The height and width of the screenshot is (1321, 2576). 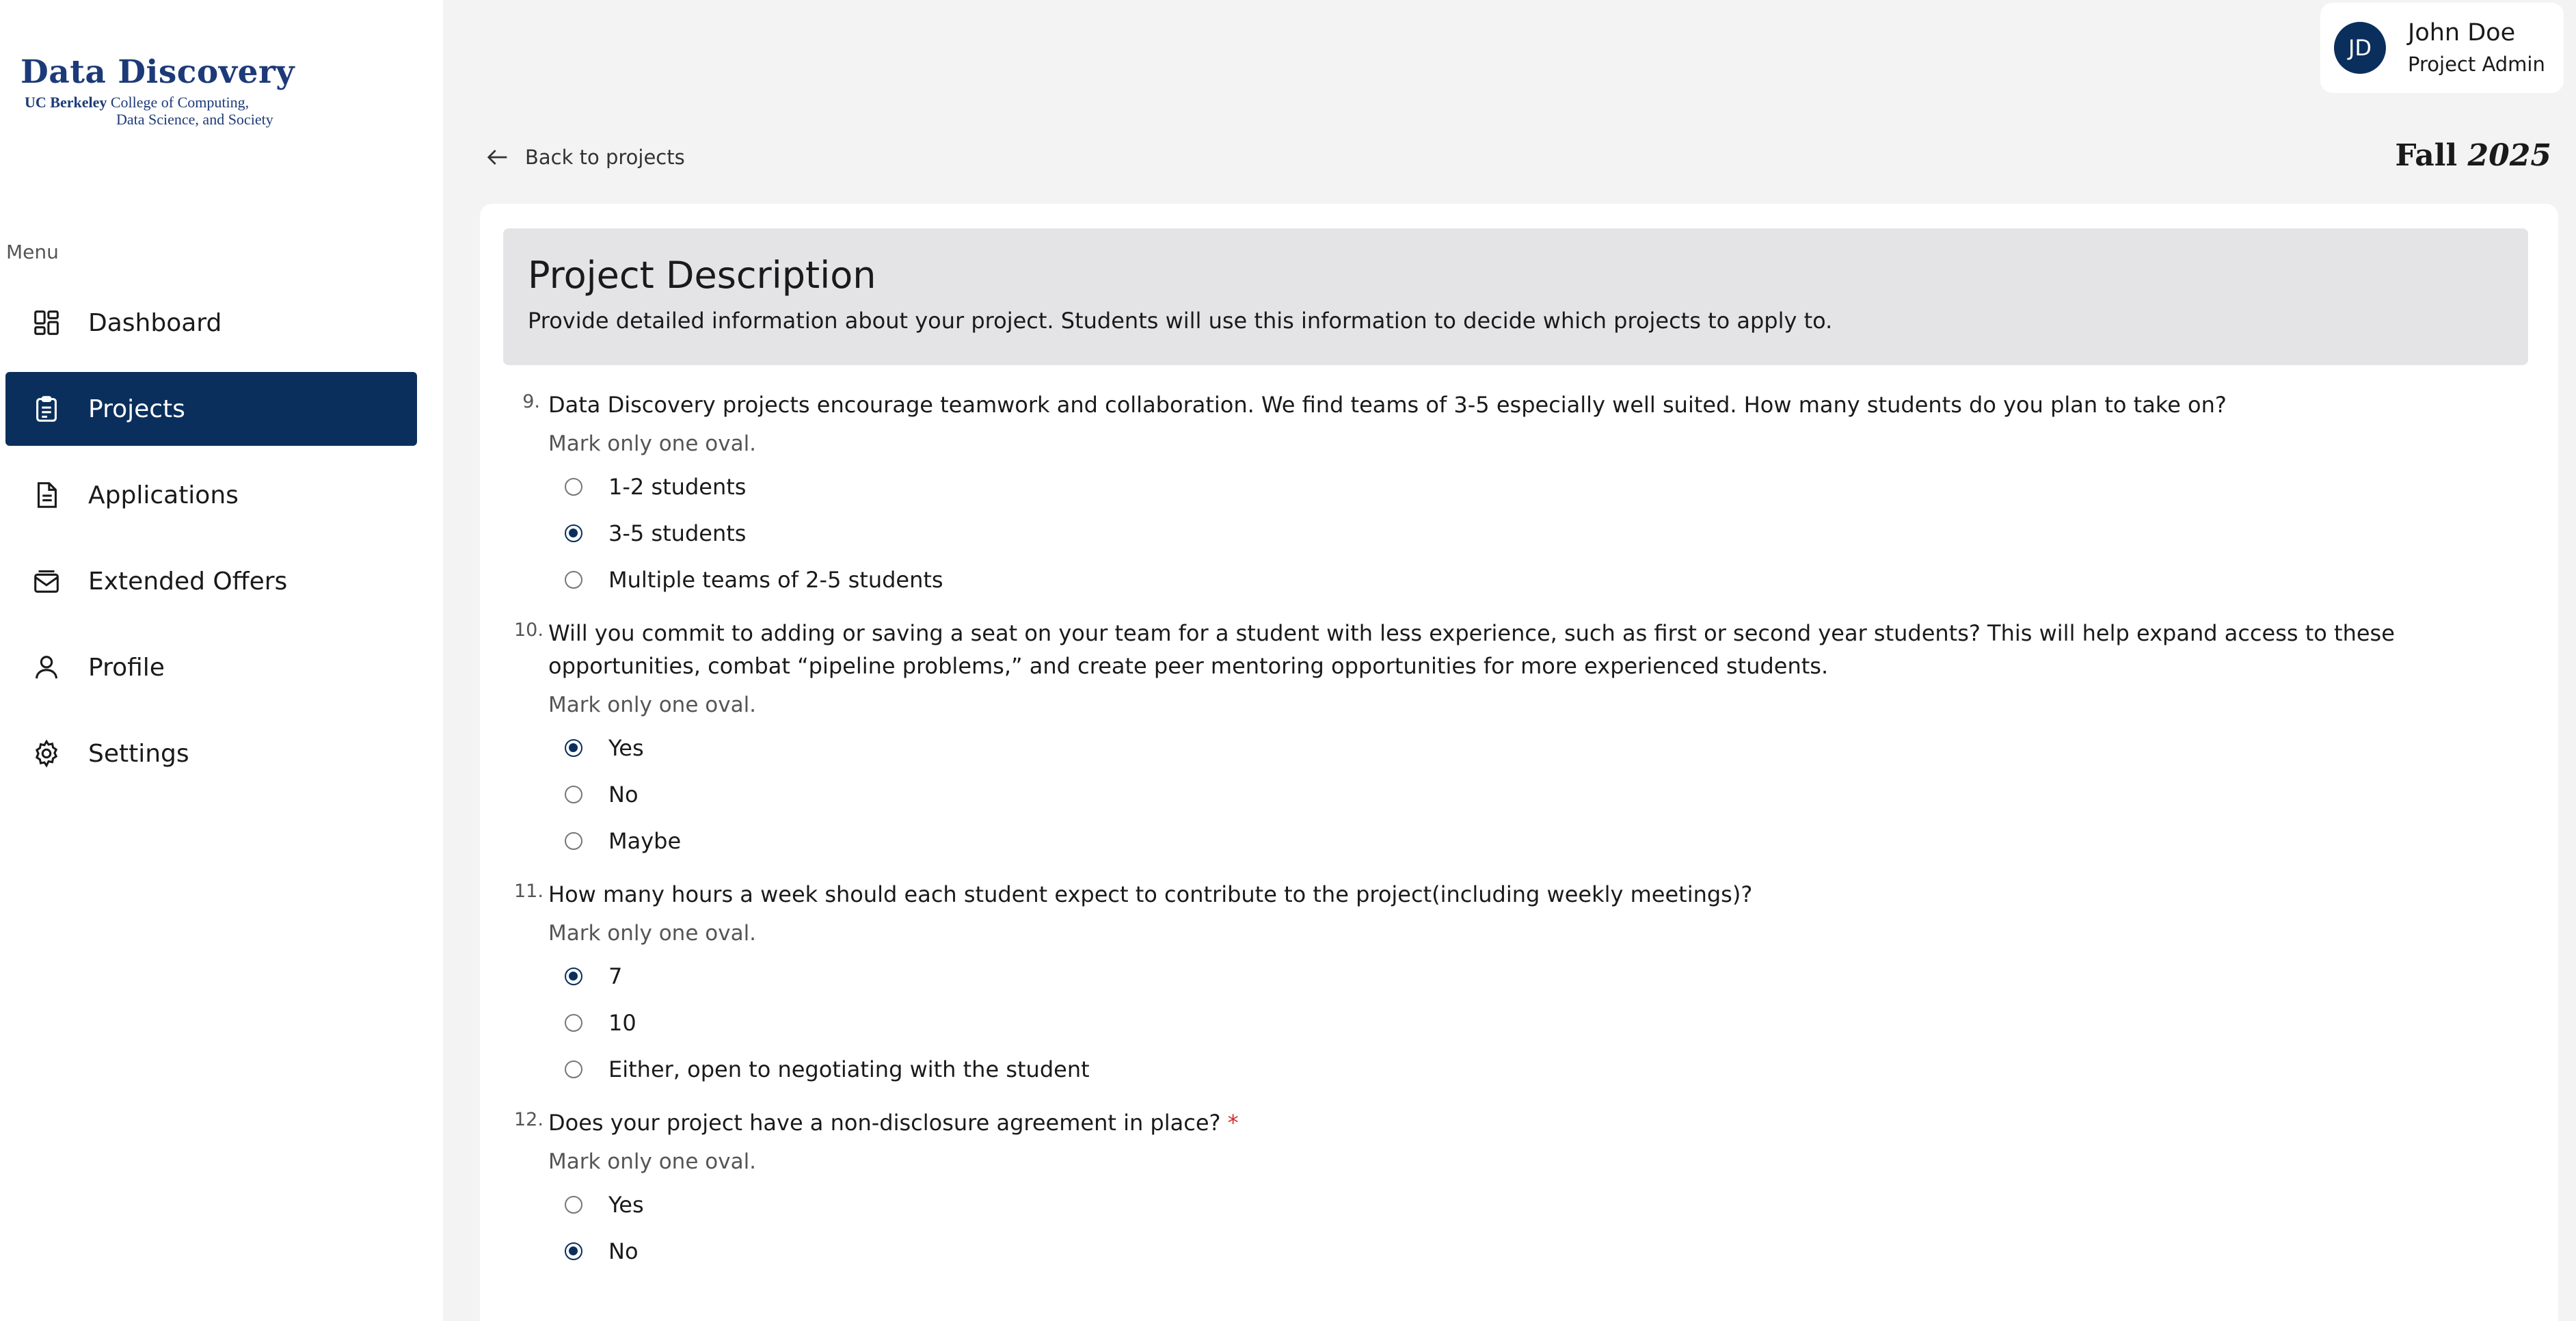 What do you see at coordinates (605, 157) in the screenshot?
I see `back-link-label: Back to projects` at bounding box center [605, 157].